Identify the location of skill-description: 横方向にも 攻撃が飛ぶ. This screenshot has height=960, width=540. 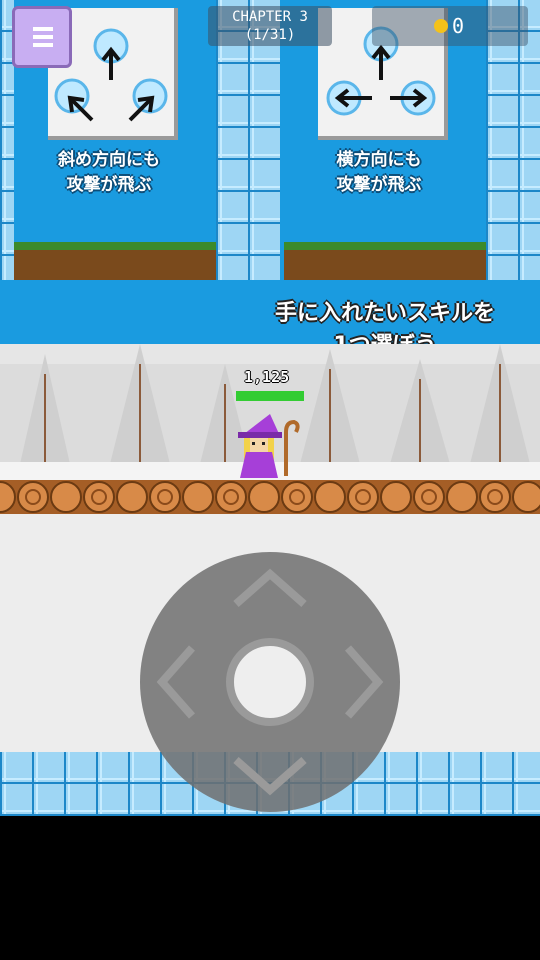
(379, 173).